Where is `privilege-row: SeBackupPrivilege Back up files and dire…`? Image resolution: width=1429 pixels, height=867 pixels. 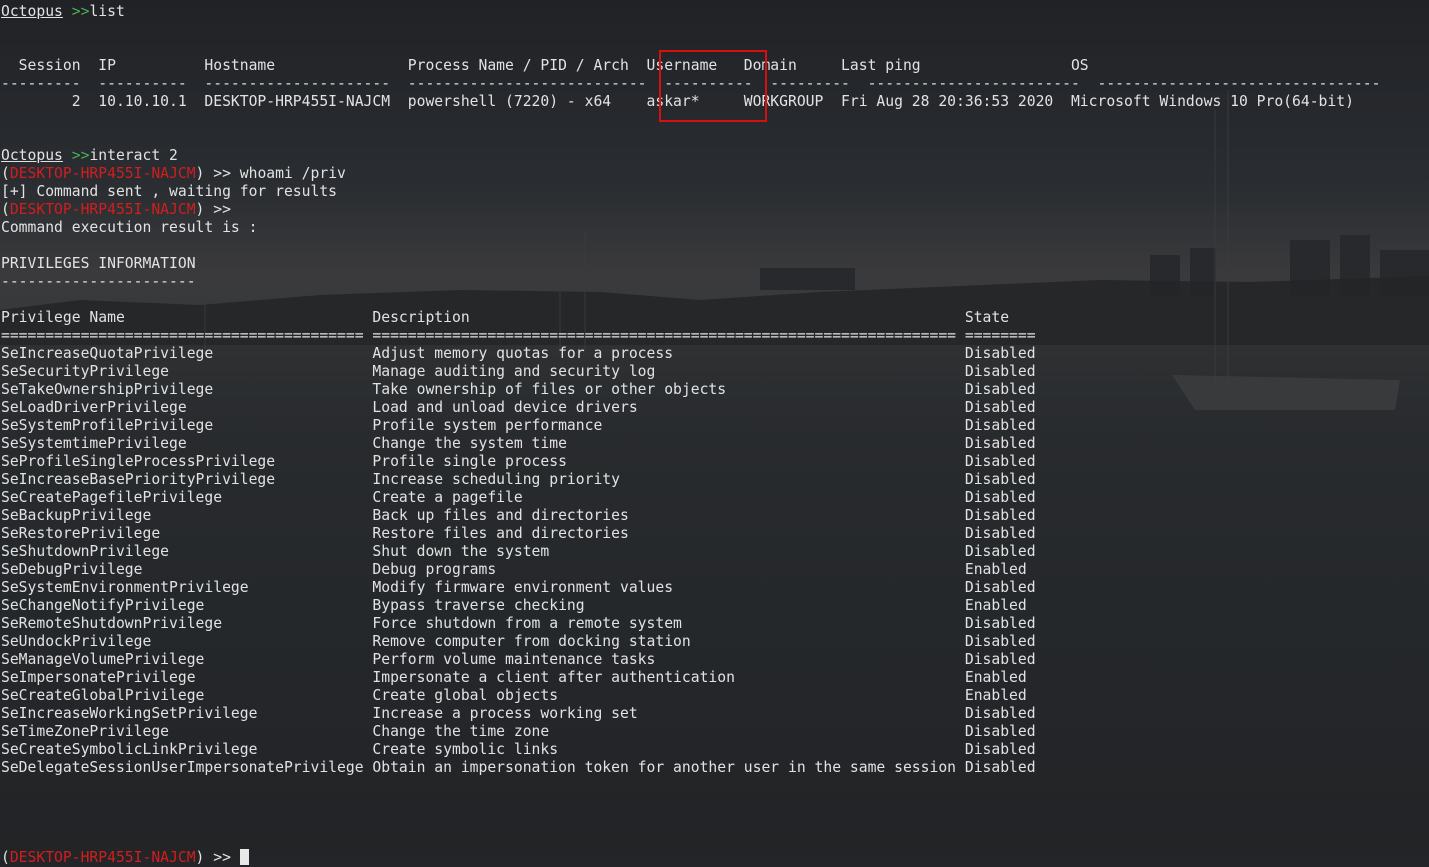
privilege-row: SeBackupPrivilege Back up files and dire… is located at coordinates (518, 515).